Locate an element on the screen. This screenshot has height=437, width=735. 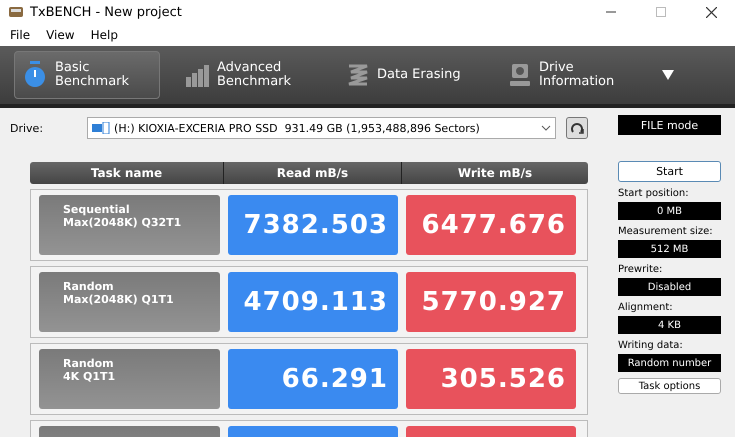
write-value: 6477.676 is located at coordinates (491, 225).